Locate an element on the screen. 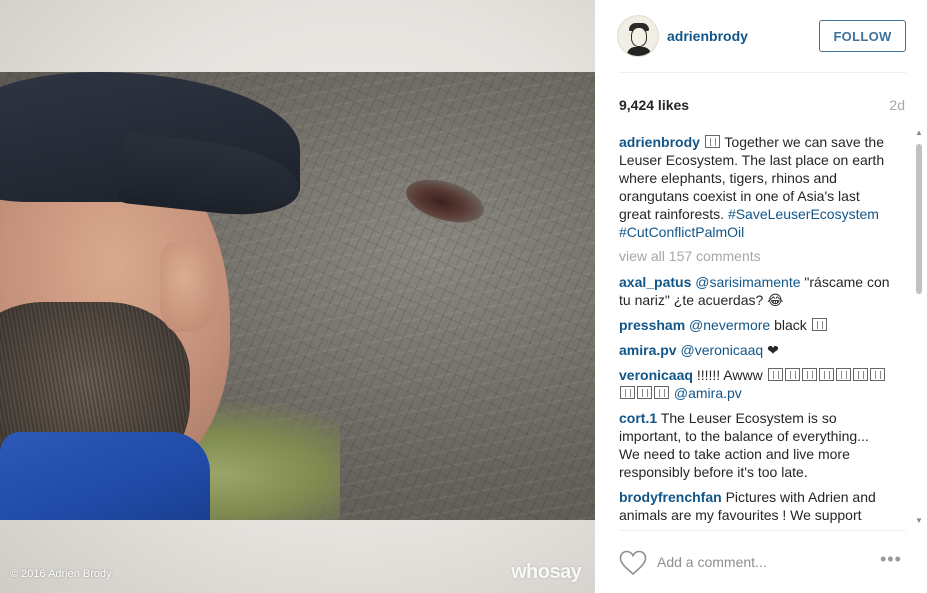  avatar-body is located at coordinates (639, 51).